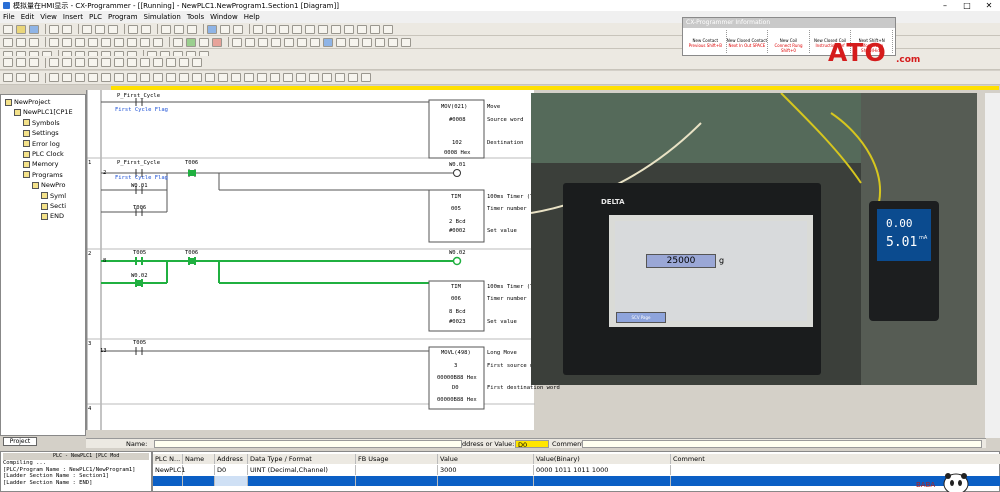  Describe the element at coordinates (388, 29) in the screenshot. I see `cascade-icon` at that location.